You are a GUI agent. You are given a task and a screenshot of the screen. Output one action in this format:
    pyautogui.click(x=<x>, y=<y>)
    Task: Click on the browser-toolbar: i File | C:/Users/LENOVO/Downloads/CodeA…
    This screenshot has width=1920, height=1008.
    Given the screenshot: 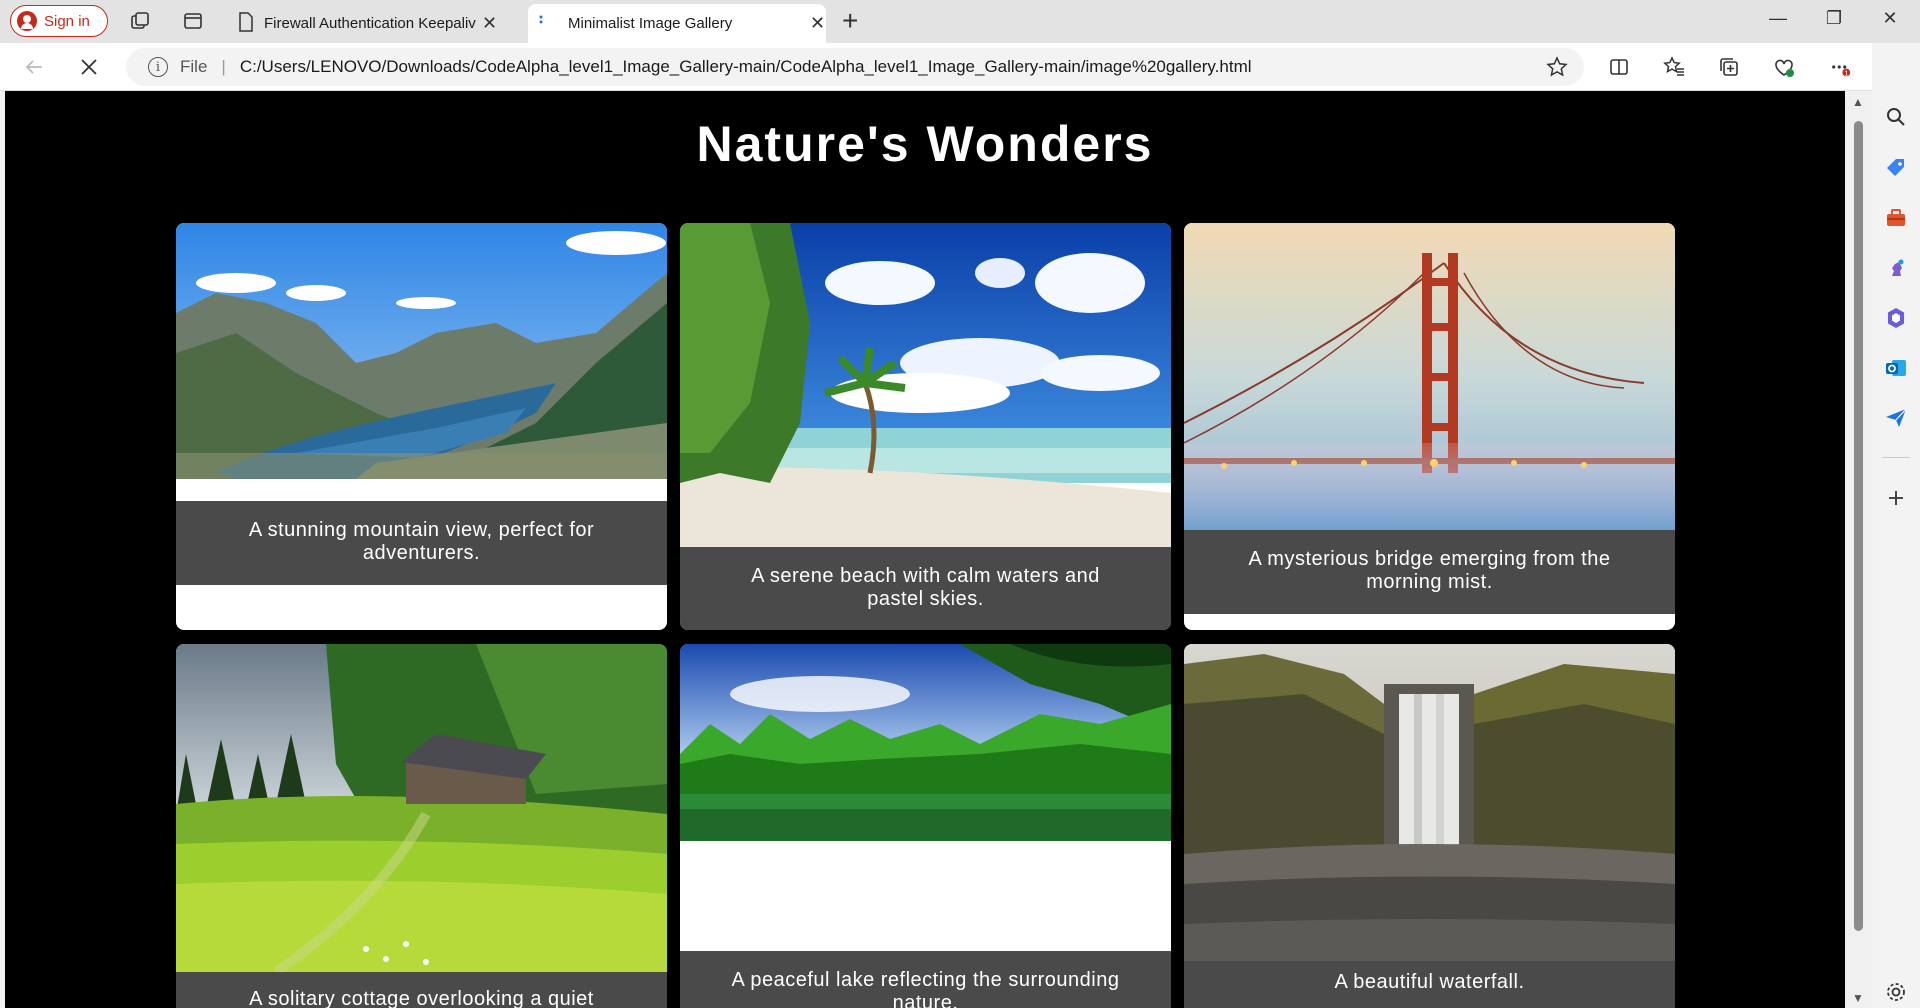 What is the action you would take?
    pyautogui.click(x=960, y=67)
    